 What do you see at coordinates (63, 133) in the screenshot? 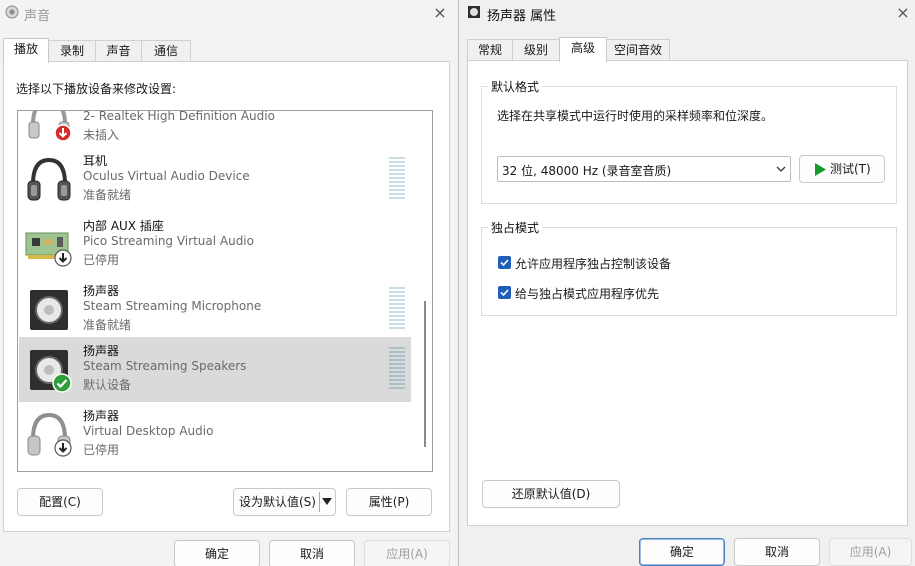
I see `red-arrow-down-icon` at bounding box center [63, 133].